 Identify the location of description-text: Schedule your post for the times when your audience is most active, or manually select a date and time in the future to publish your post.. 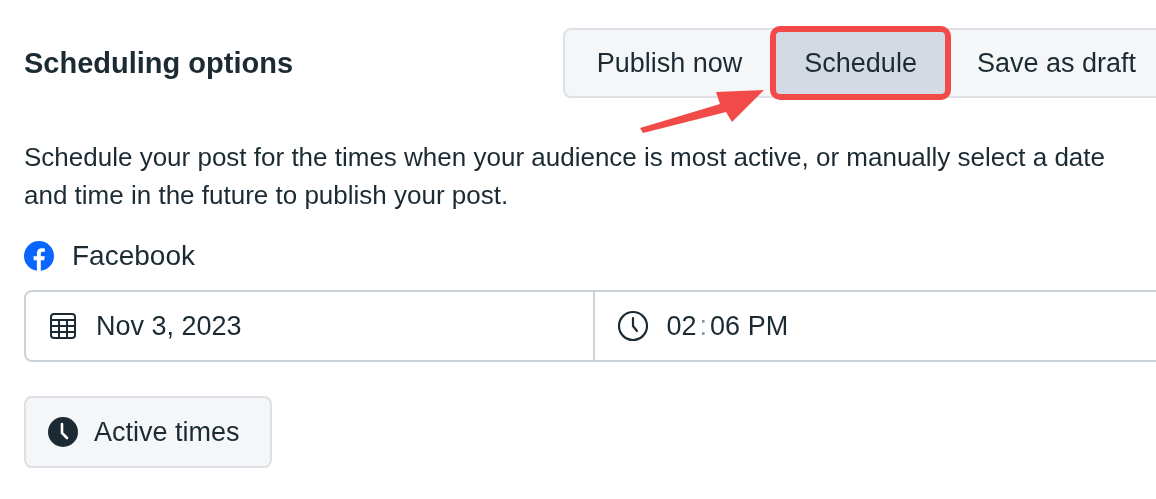
(565, 176).